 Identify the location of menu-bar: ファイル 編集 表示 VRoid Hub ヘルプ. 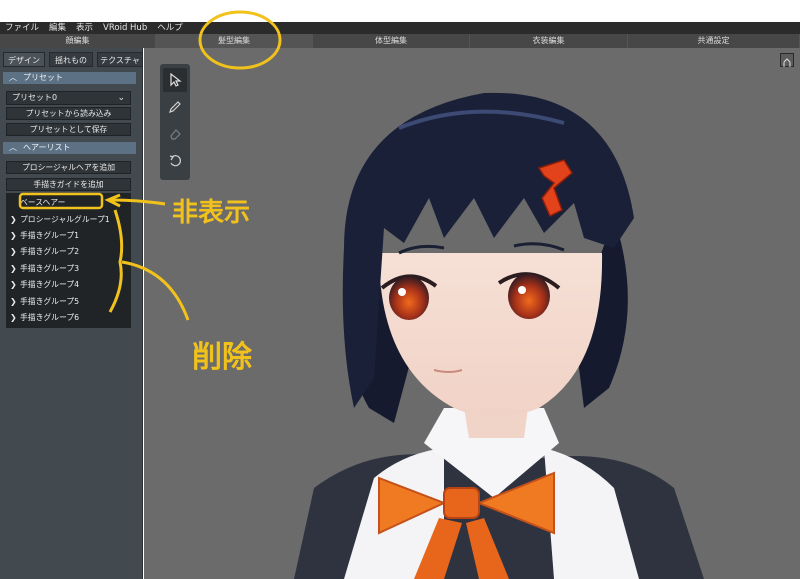
(400, 28).